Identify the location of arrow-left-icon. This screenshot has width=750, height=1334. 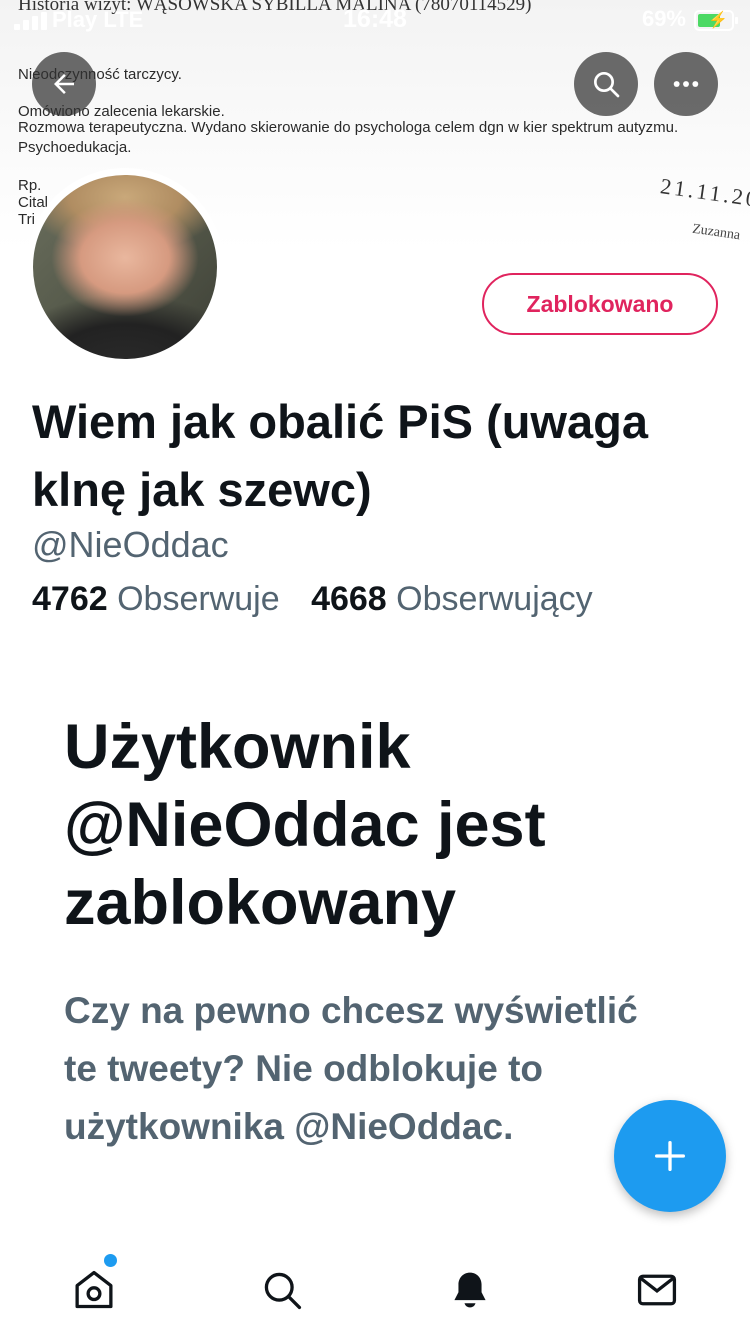
(64, 84).